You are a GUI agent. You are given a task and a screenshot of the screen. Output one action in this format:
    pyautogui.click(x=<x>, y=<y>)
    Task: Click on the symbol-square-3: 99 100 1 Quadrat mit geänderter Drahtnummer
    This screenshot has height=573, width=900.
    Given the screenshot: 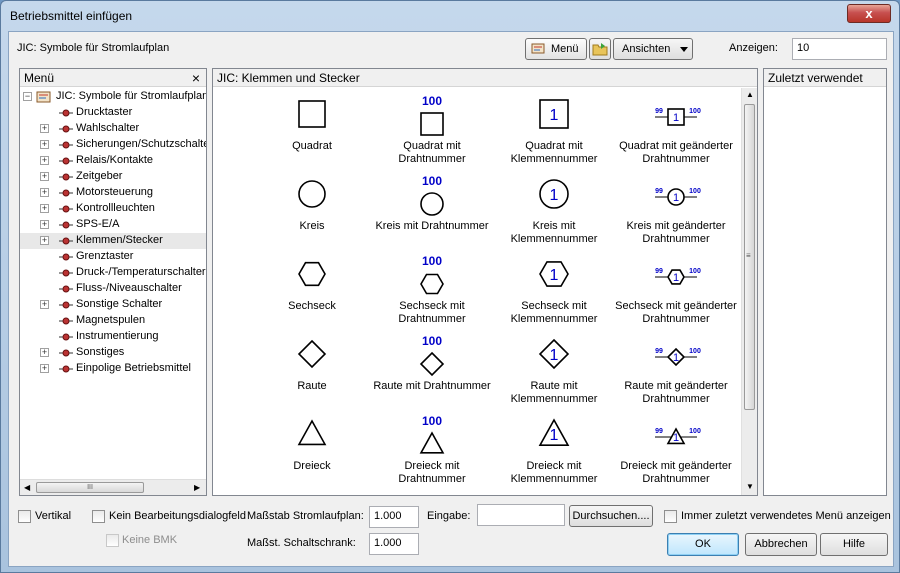 What is the action you would take?
    pyautogui.click(x=676, y=132)
    